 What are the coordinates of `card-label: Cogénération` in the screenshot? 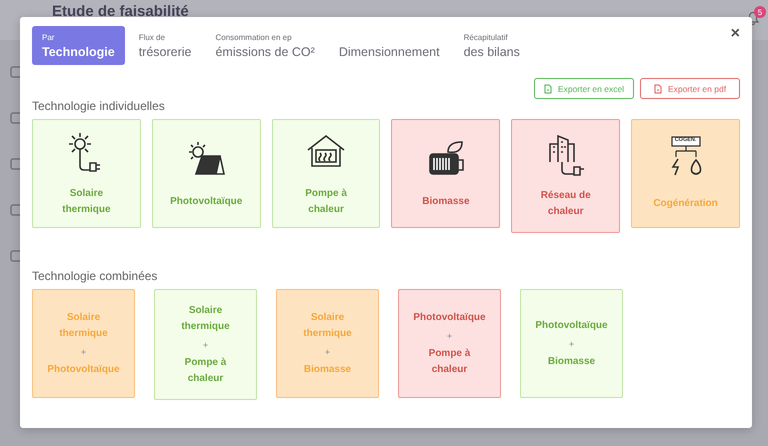 It's located at (685, 204).